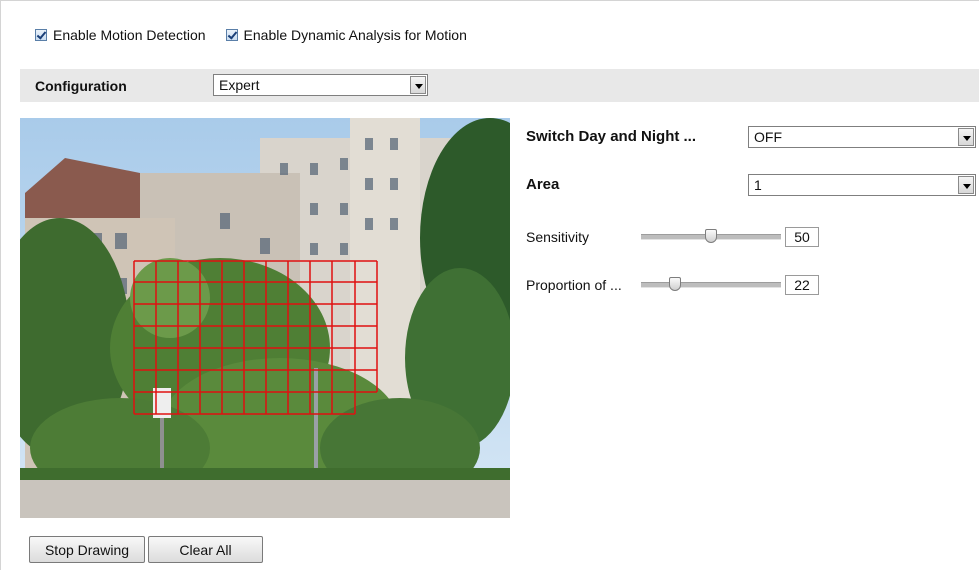 This screenshot has width=979, height=570. I want to click on configuration-bar: Configuration Expert, so click(499, 85).